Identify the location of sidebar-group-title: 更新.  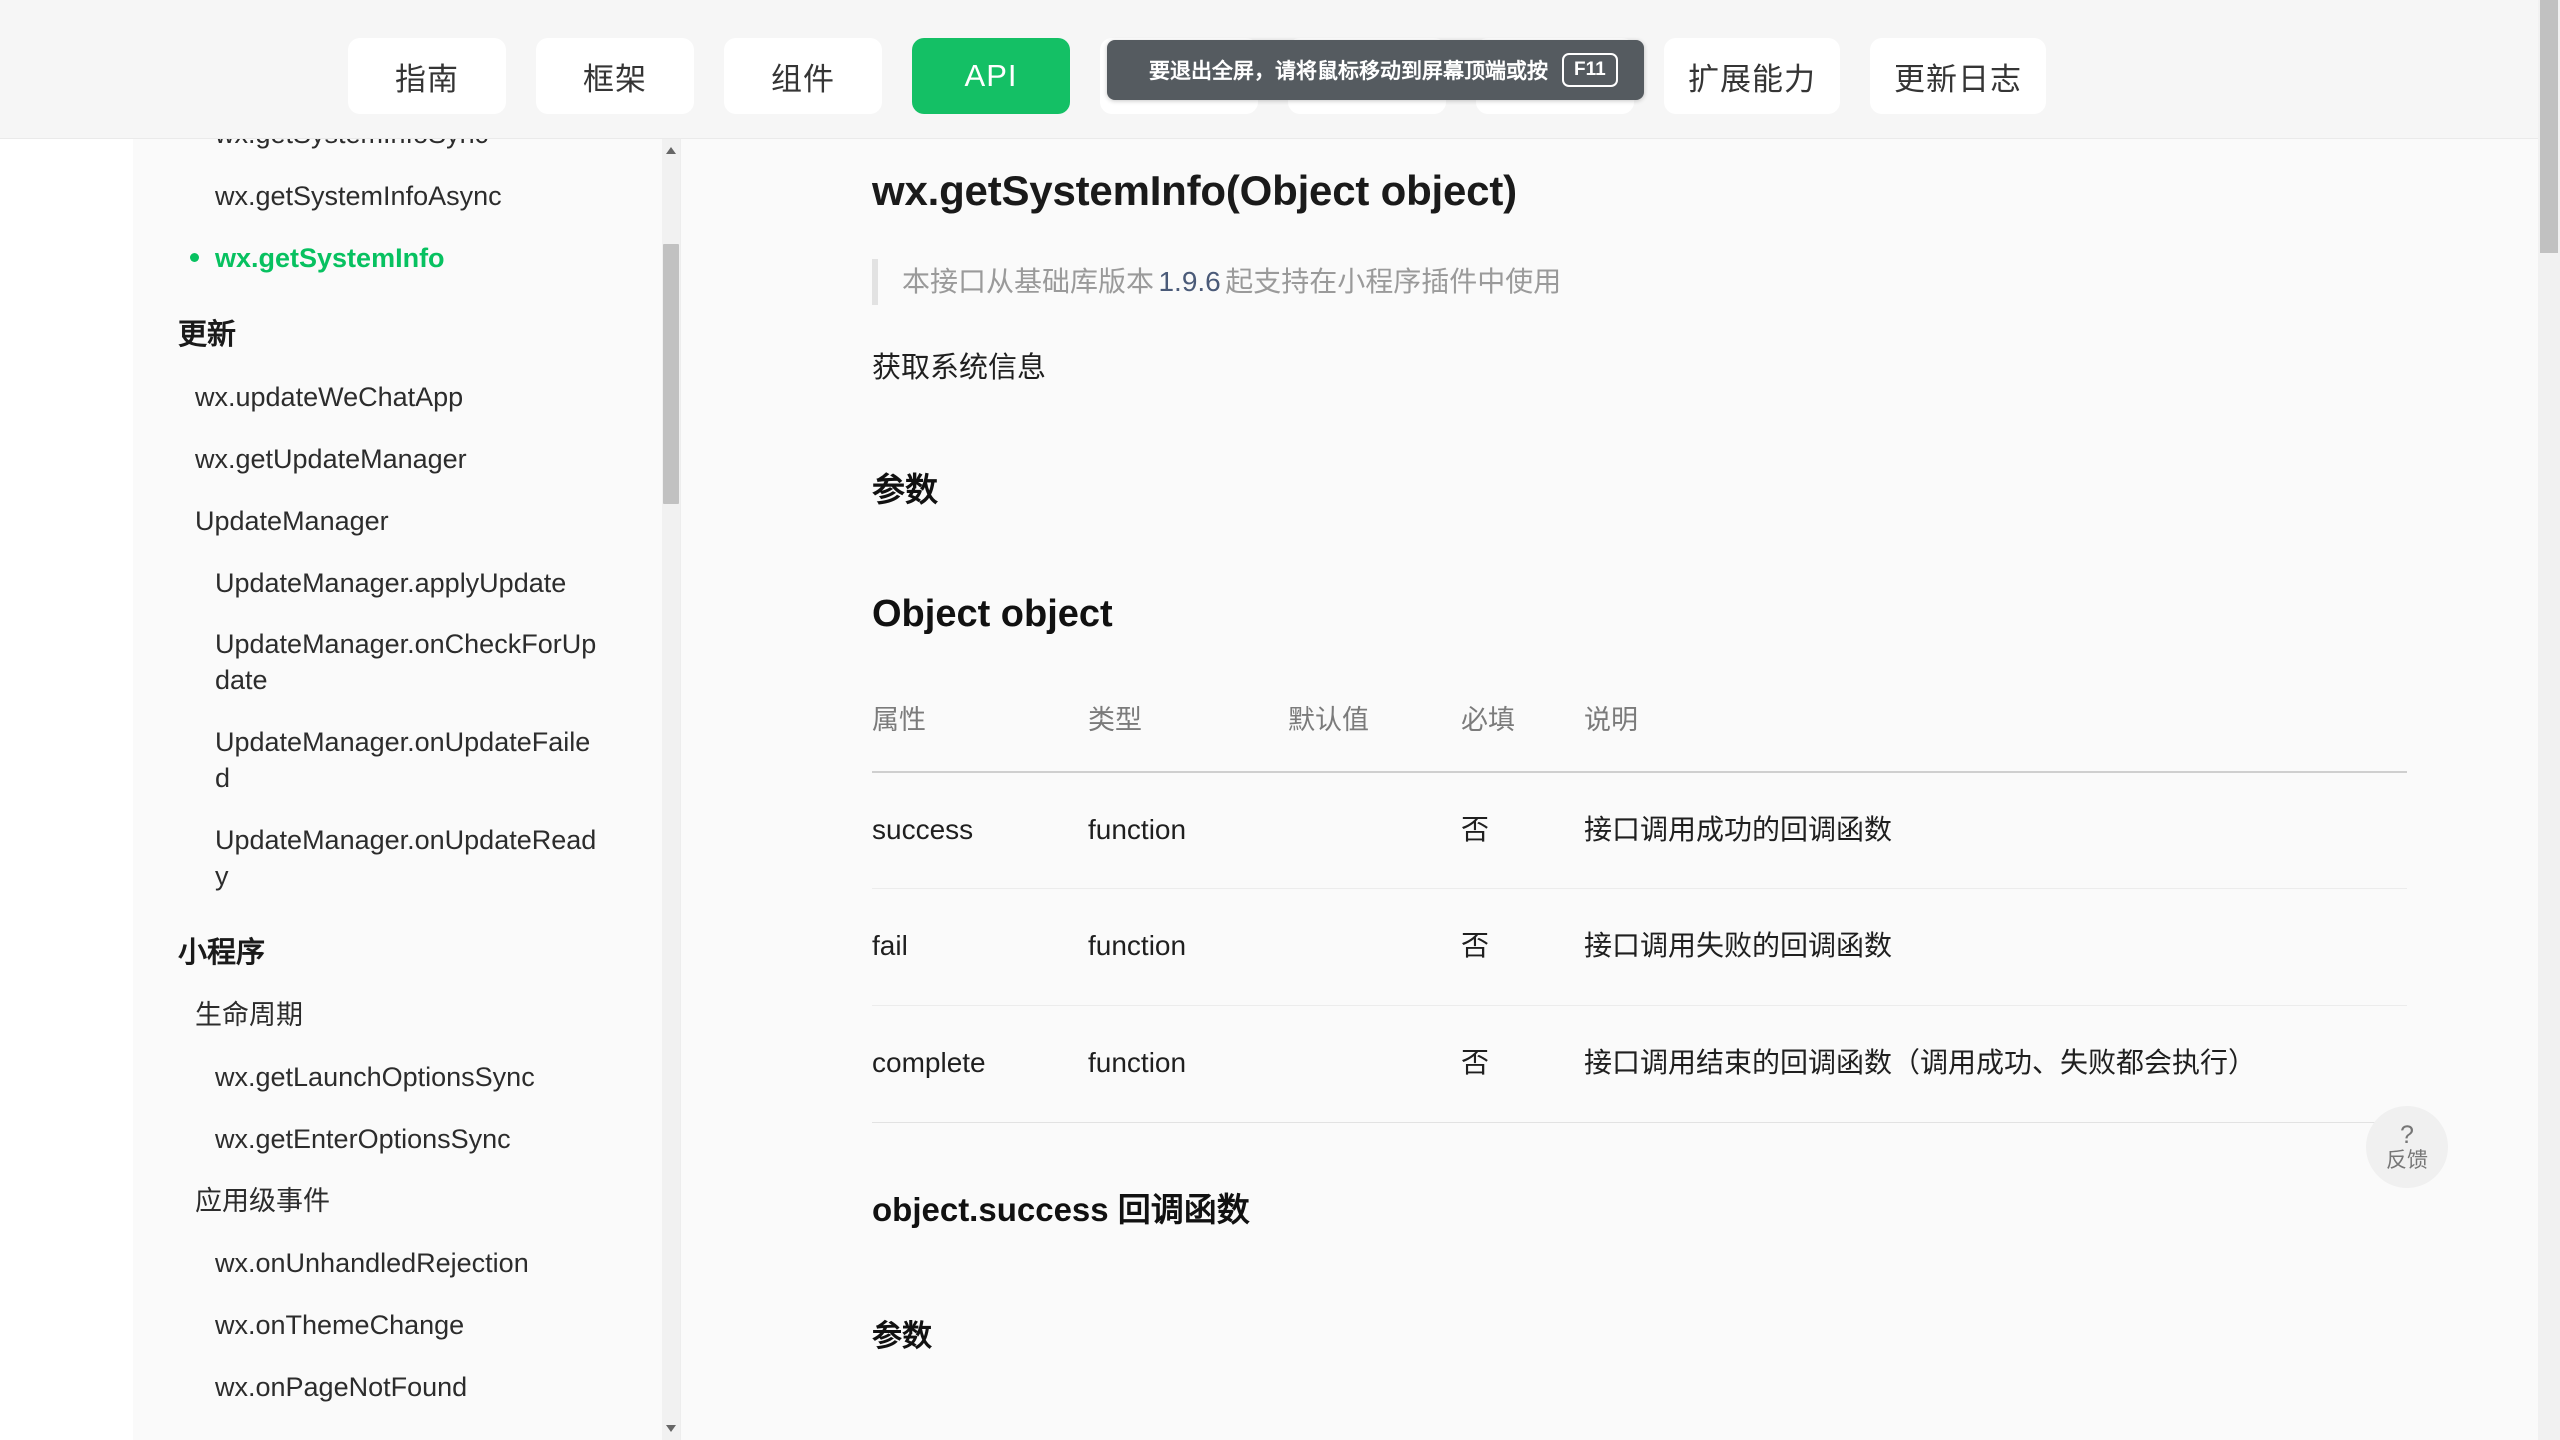
(207, 334).